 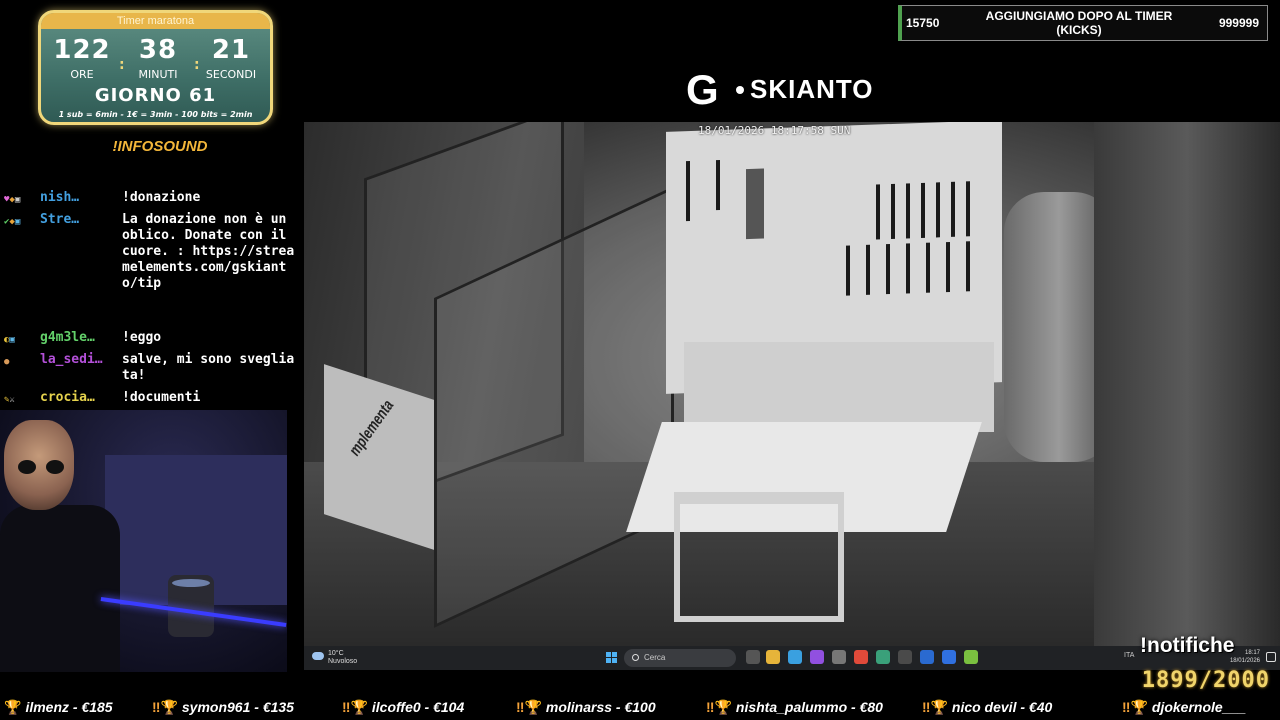 I want to click on obs-icon, so click(x=861, y=657).